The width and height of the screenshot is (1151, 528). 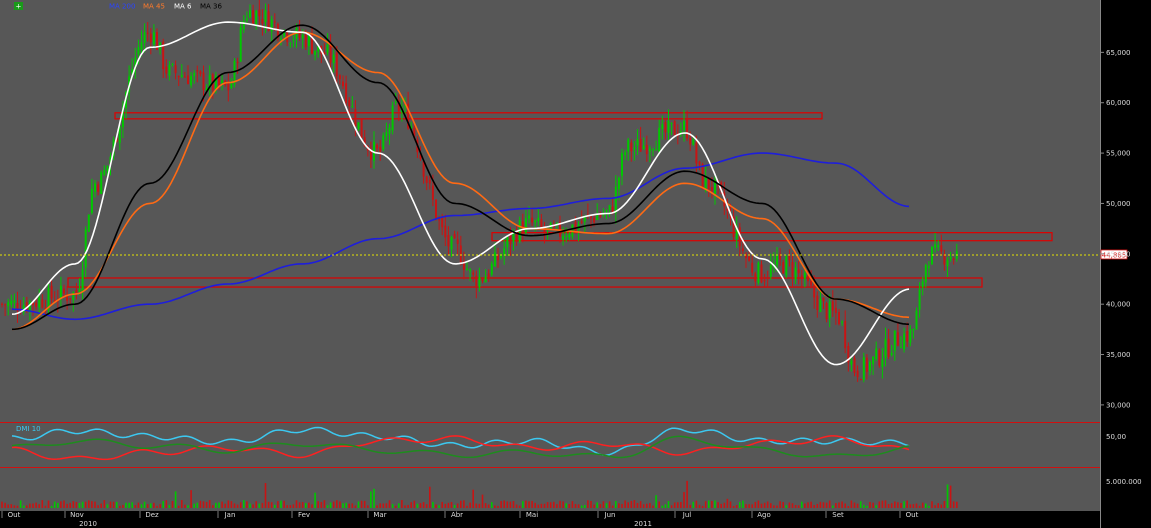 I want to click on price-tick-label: 50,000, so click(x=1118, y=204).